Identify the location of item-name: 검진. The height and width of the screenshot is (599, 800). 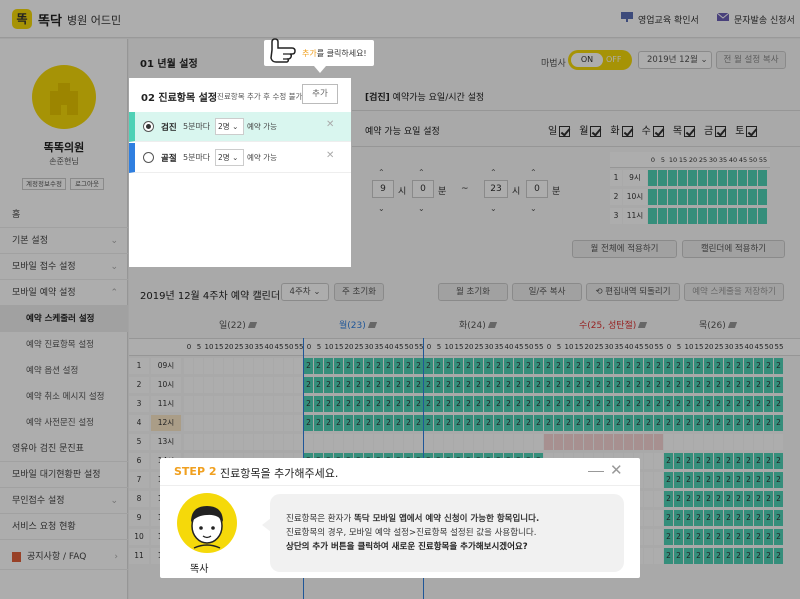
(169, 128).